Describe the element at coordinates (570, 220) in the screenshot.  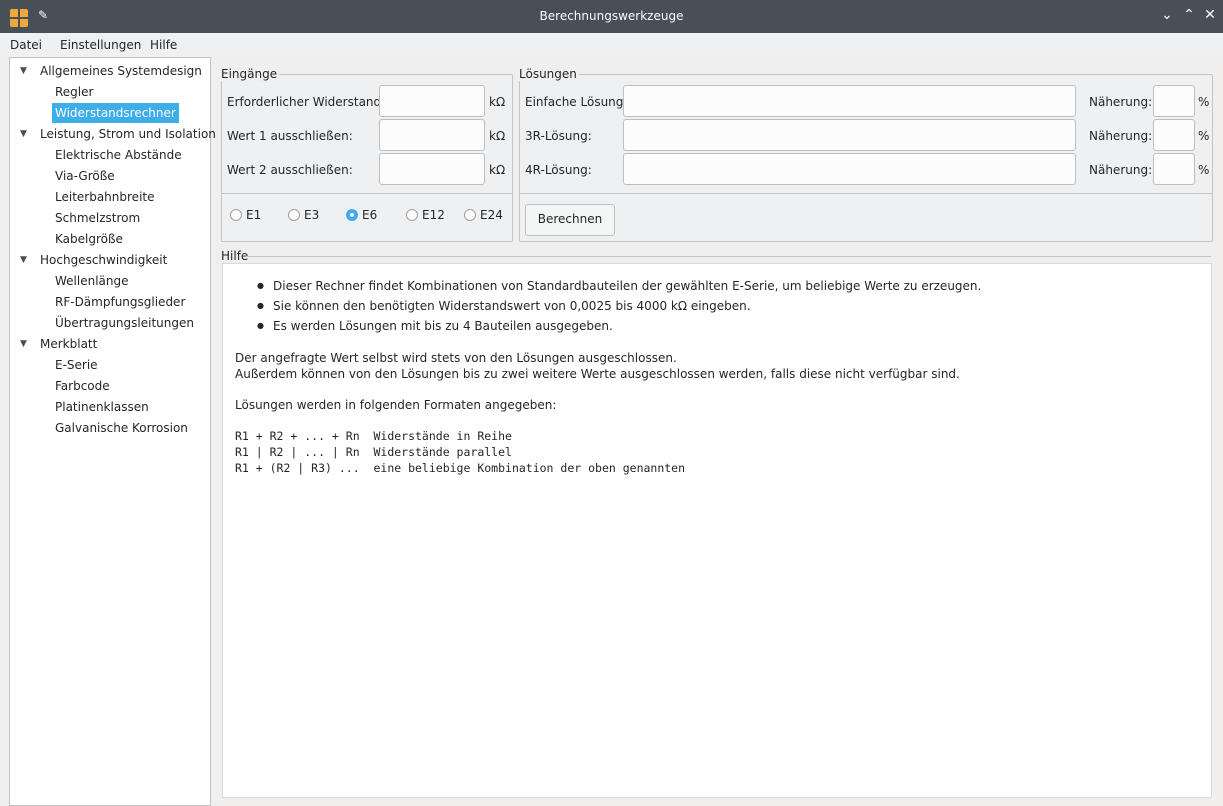
I see `calculate-button: Berechnen` at that location.